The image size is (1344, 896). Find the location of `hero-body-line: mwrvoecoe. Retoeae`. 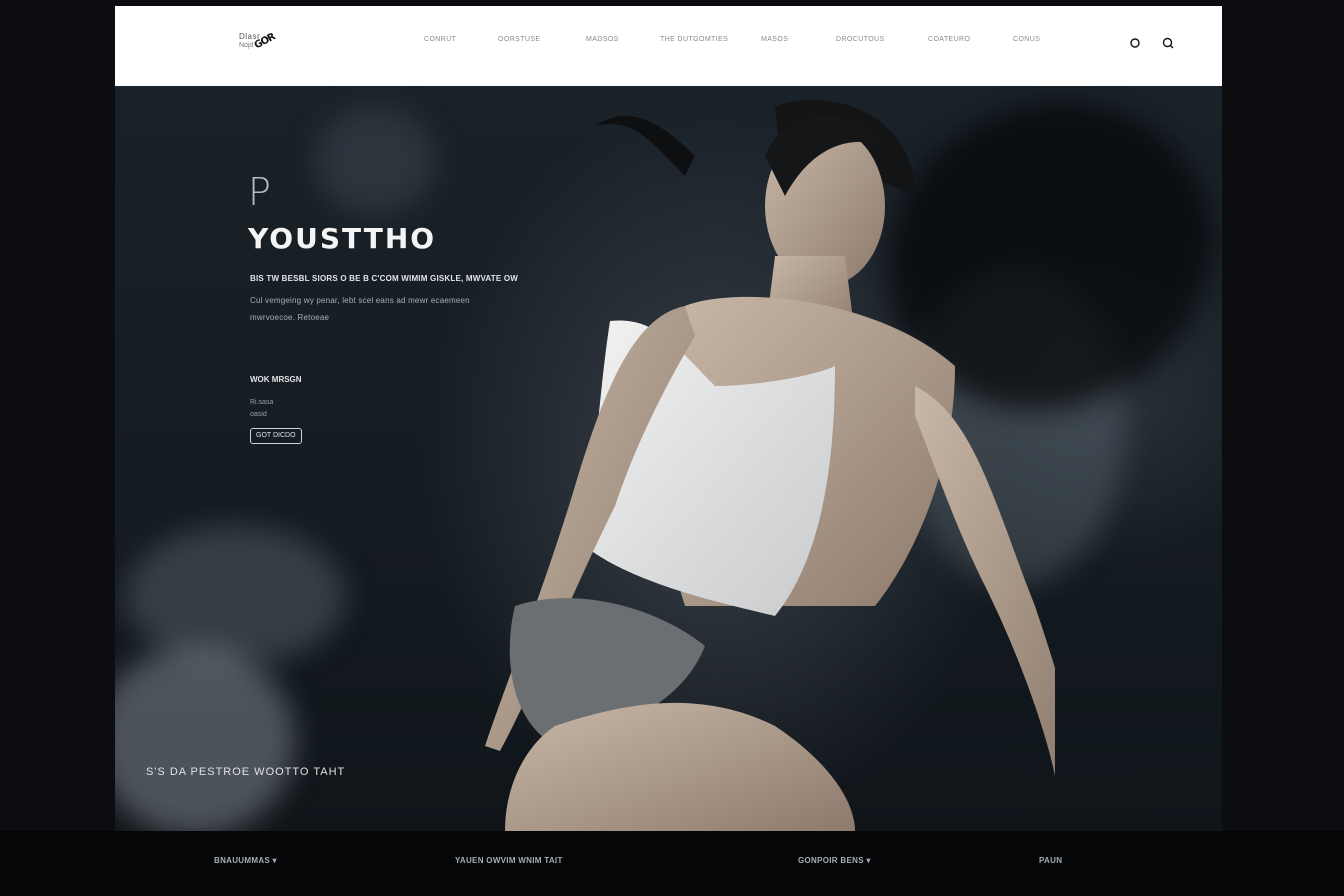

hero-body-line: mwrvoecoe. Retoeae is located at coordinates (290, 317).